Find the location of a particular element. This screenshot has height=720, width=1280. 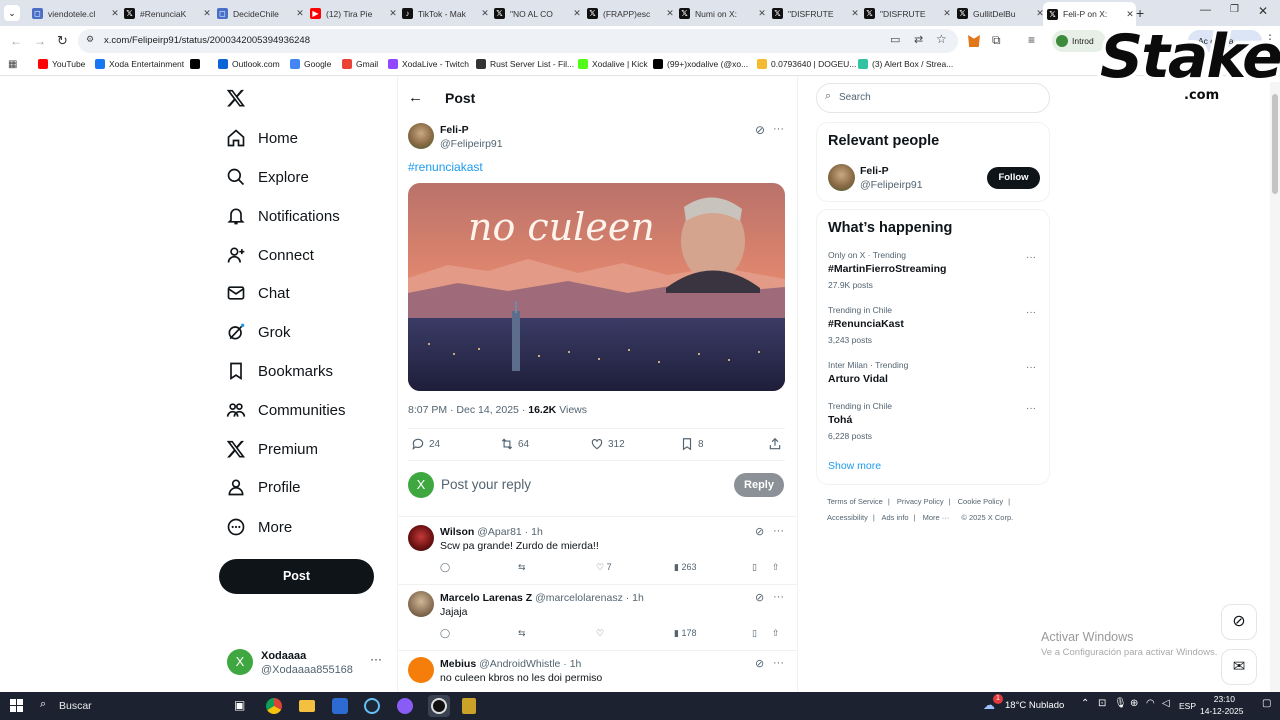

footer-terms: Terms of Service is located at coordinates (855, 501).